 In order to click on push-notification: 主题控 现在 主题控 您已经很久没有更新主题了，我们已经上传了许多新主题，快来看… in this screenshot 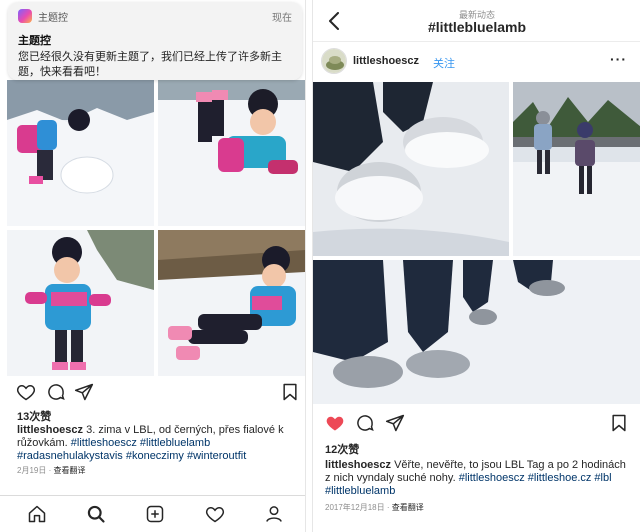, I will do `click(155, 41)`.